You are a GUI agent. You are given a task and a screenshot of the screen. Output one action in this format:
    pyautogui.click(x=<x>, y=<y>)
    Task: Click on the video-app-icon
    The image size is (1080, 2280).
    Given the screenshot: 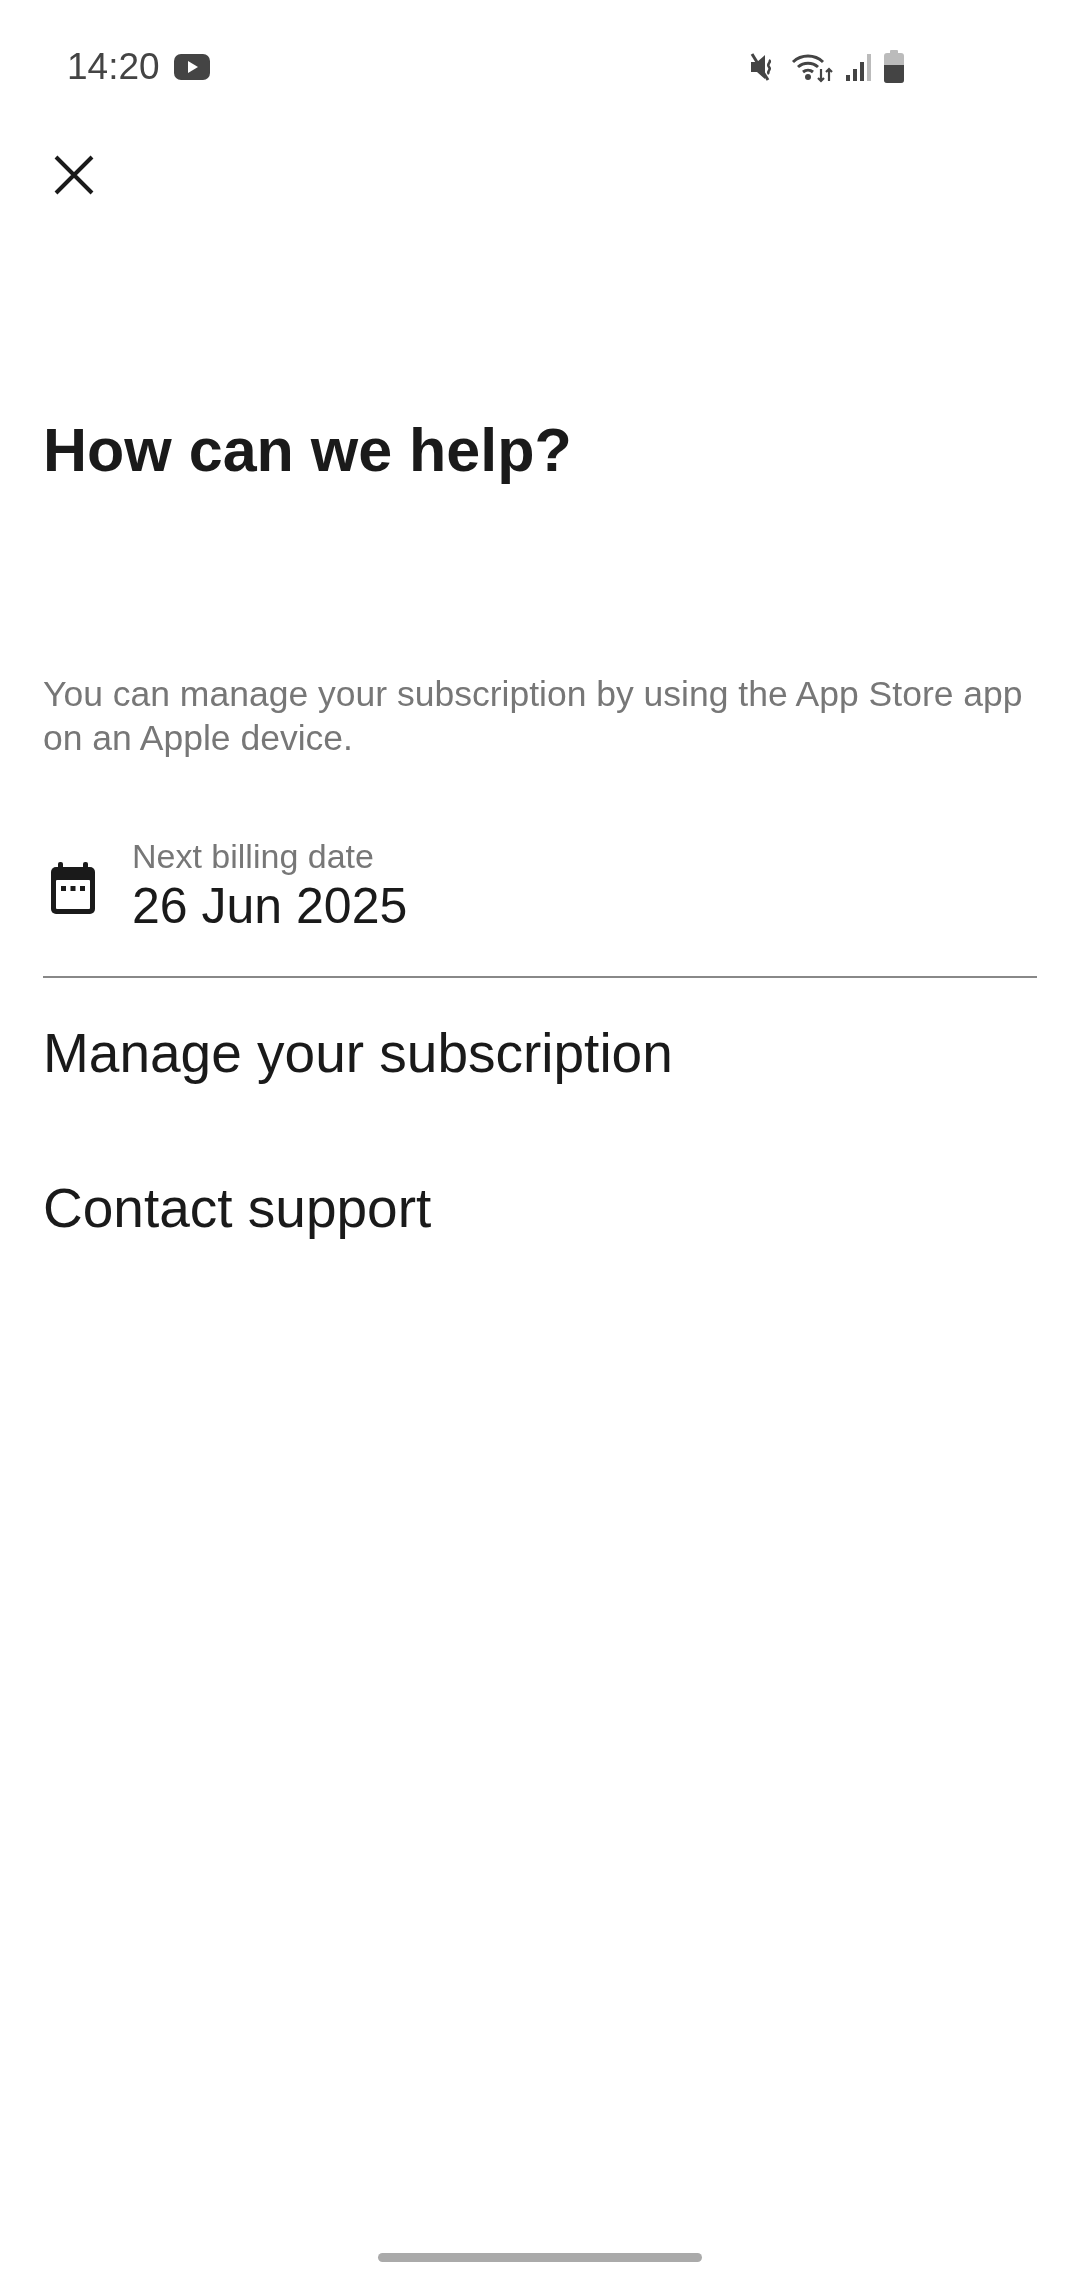 What is the action you would take?
    pyautogui.click(x=191, y=67)
    